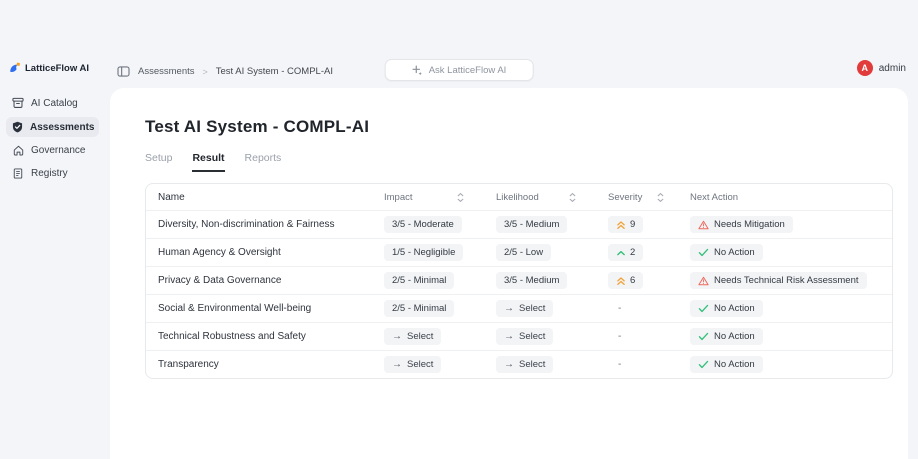  I want to click on sparkle-plus-icon, so click(417, 70).